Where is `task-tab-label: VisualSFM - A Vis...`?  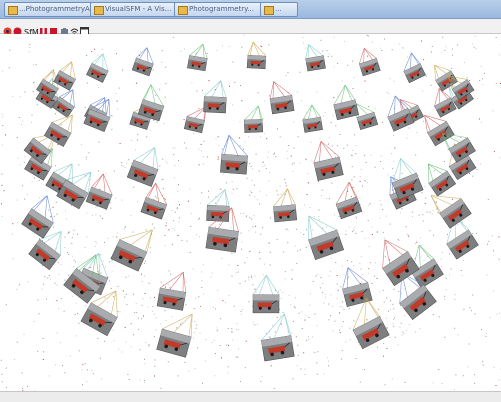 task-tab-label: VisualSFM - A Vis... is located at coordinates (138, 9).